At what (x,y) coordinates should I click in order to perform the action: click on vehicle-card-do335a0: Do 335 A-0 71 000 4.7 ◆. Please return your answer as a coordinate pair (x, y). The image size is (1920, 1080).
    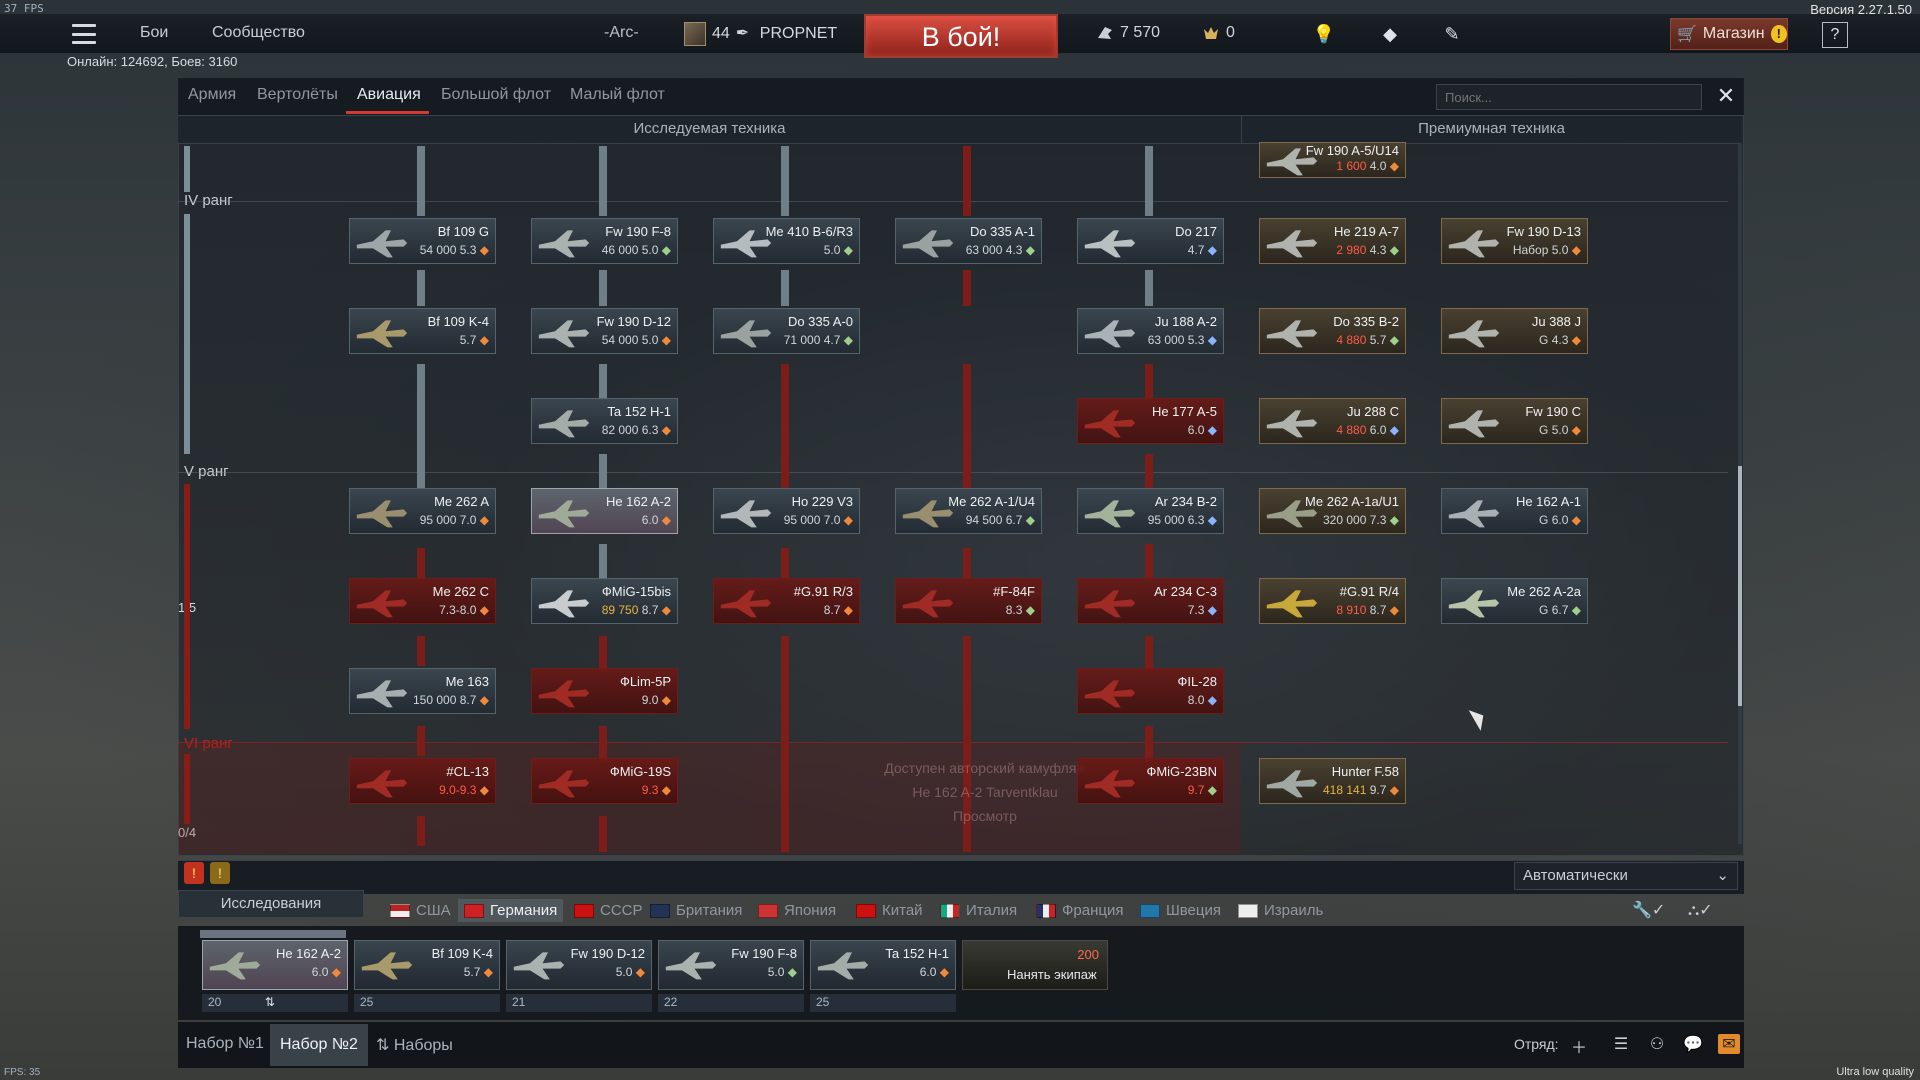
    Looking at the image, I should click on (786, 331).